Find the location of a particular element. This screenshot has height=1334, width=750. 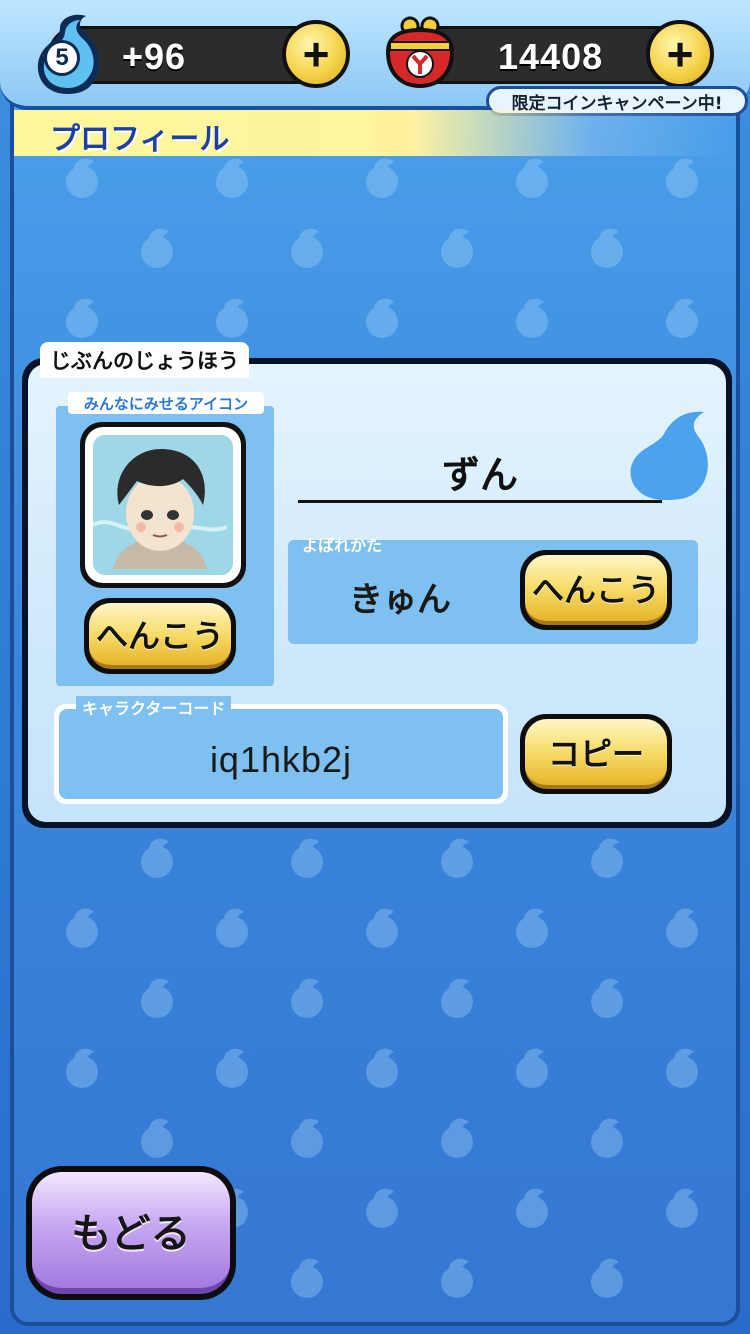

add-stamina-button: + is located at coordinates (316, 54).